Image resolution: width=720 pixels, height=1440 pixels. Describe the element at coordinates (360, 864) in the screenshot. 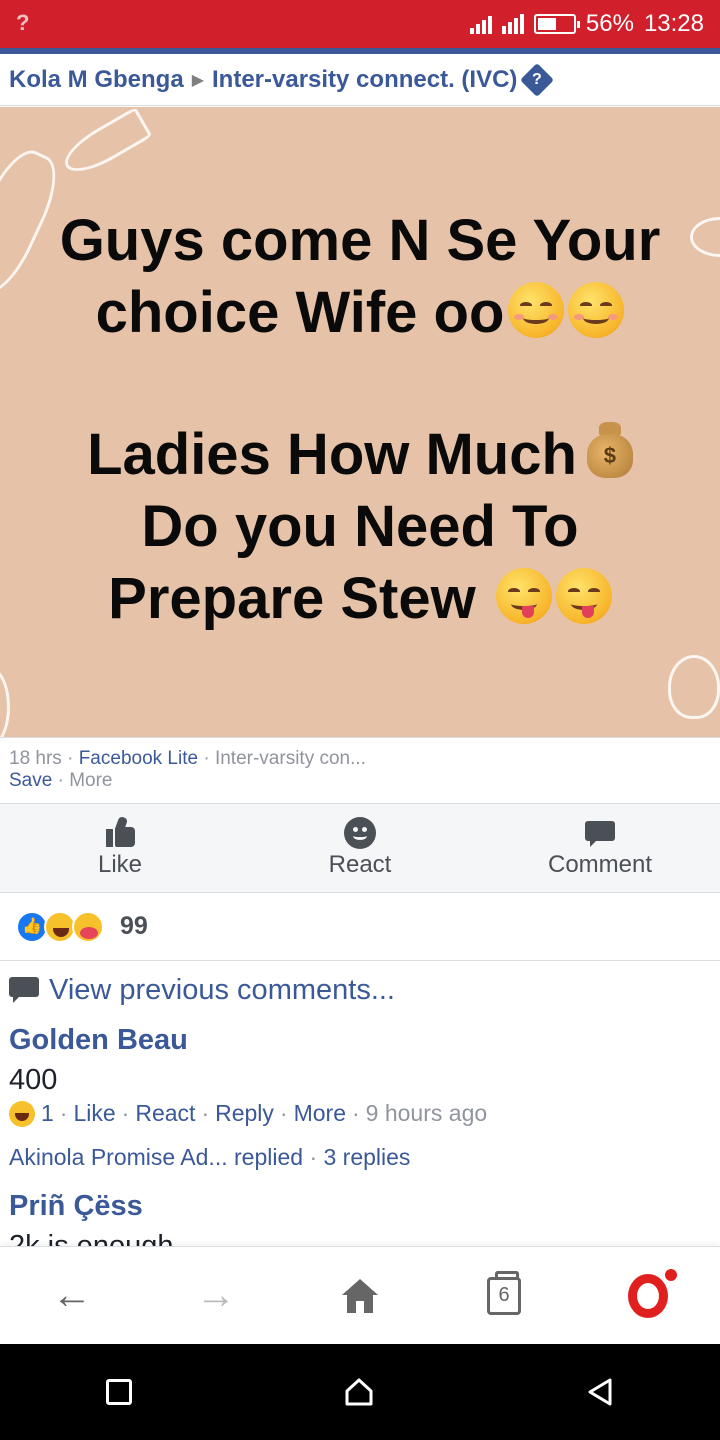

I see `react-label: React` at that location.